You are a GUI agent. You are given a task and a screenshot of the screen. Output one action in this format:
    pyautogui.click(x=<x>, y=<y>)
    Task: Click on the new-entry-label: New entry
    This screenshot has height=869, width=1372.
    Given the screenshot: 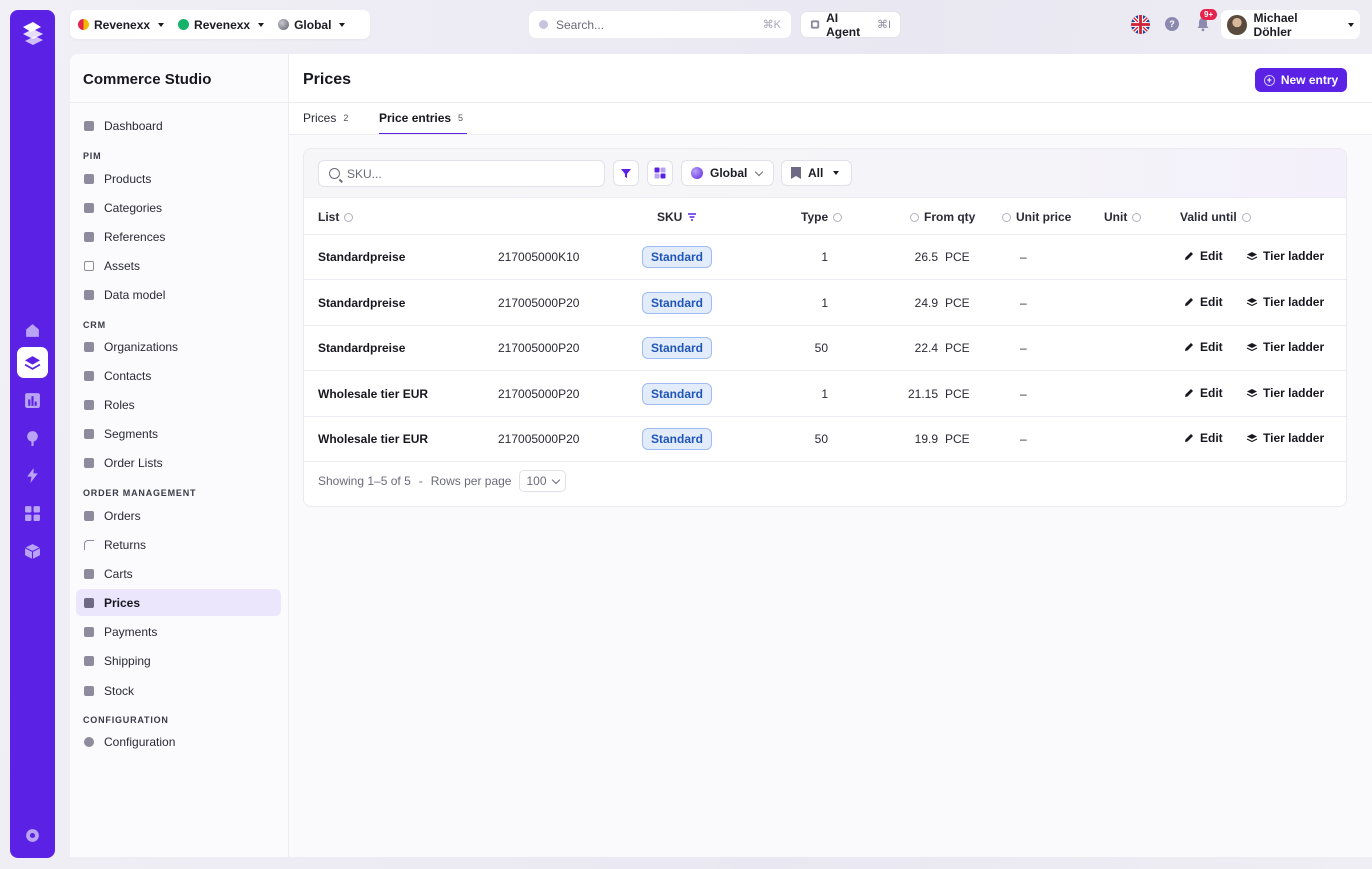 What is the action you would take?
    pyautogui.click(x=1309, y=80)
    